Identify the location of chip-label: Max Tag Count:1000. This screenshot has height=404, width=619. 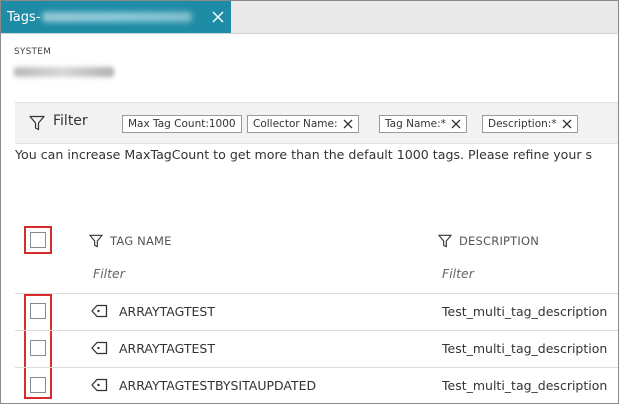
(182, 124).